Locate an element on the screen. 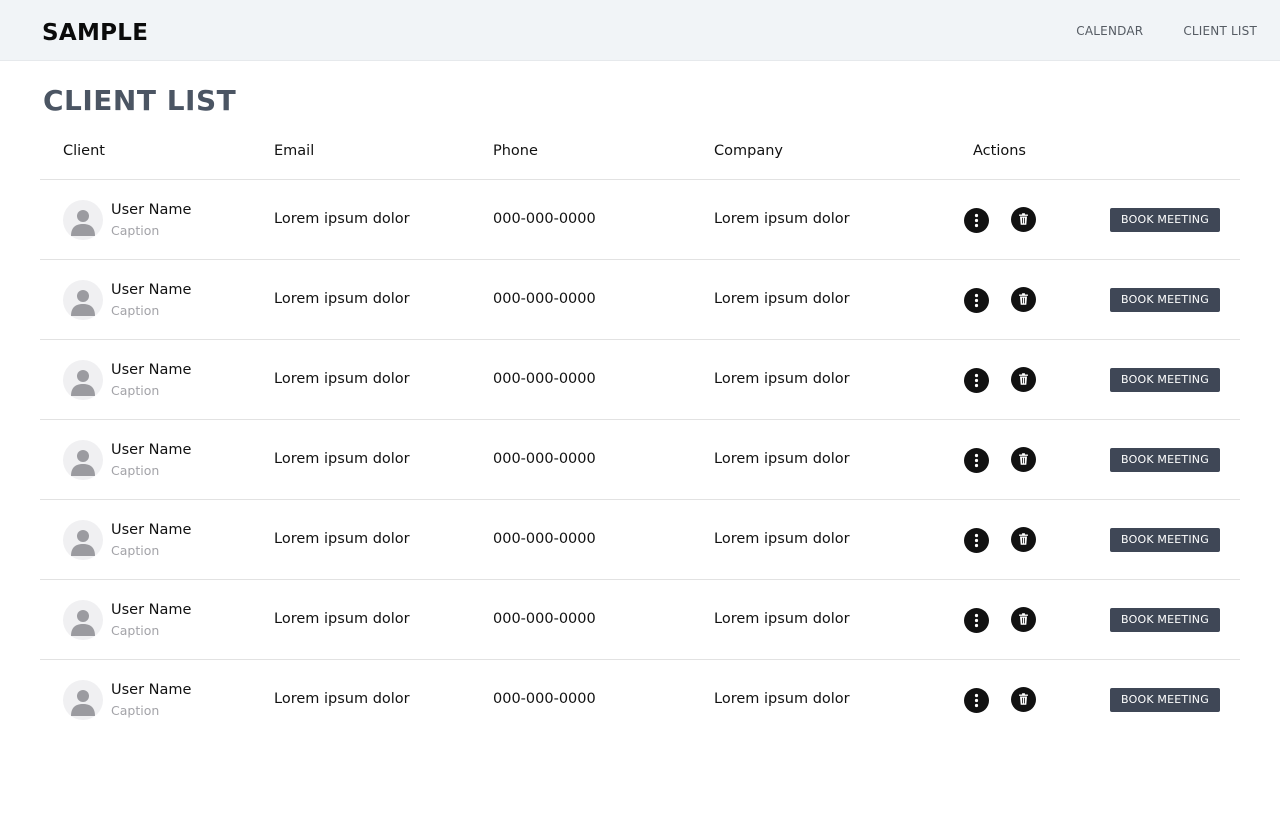 This screenshot has height=832, width=1280. page-title: CLIENT LIST is located at coordinates (140, 100).